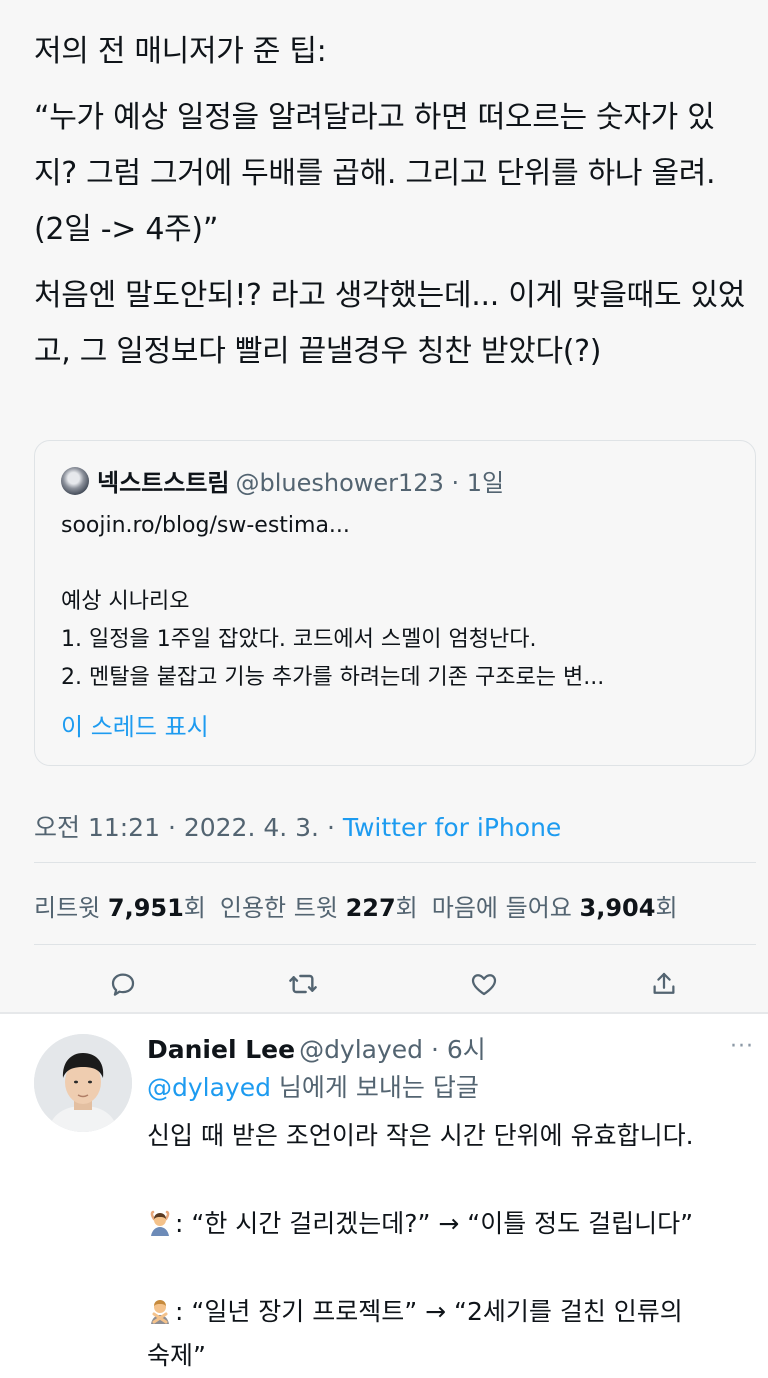 Image resolution: width=768 pixels, height=1378 pixels. I want to click on retweet-count: 7,951, so click(145, 908).